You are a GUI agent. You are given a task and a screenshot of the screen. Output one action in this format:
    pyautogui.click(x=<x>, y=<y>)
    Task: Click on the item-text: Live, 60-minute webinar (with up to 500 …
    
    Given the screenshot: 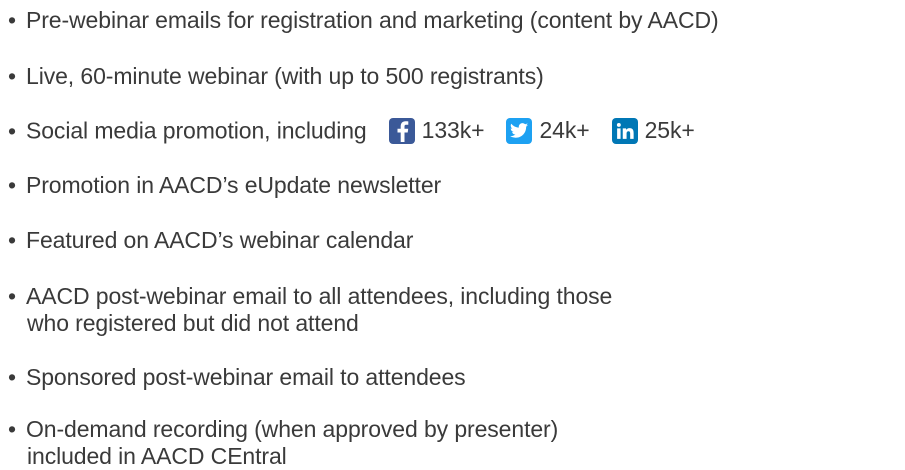 What is the action you would take?
    pyautogui.click(x=285, y=76)
    